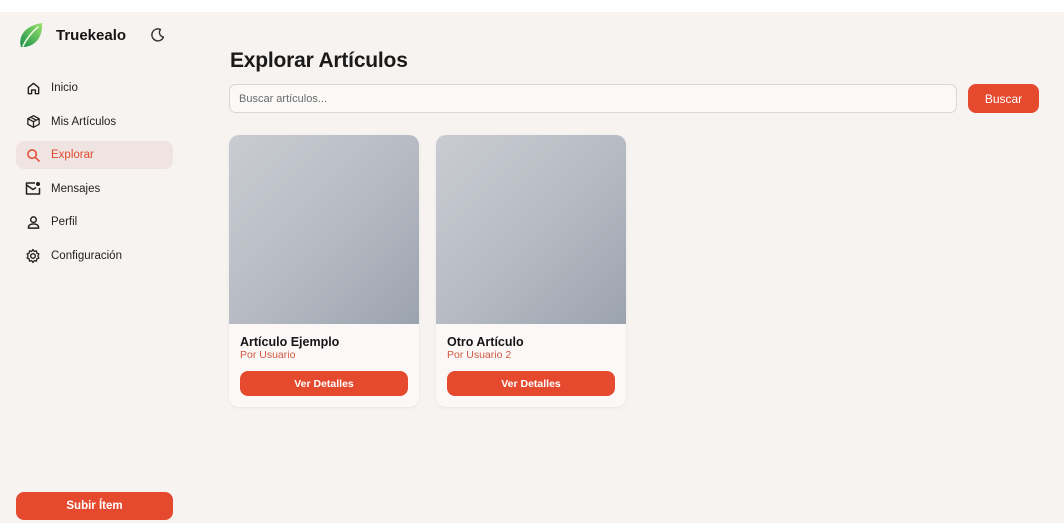 This screenshot has height=523, width=1064. Describe the element at coordinates (72, 155) in the screenshot. I see `sidebar-item-label: Explorar` at that location.